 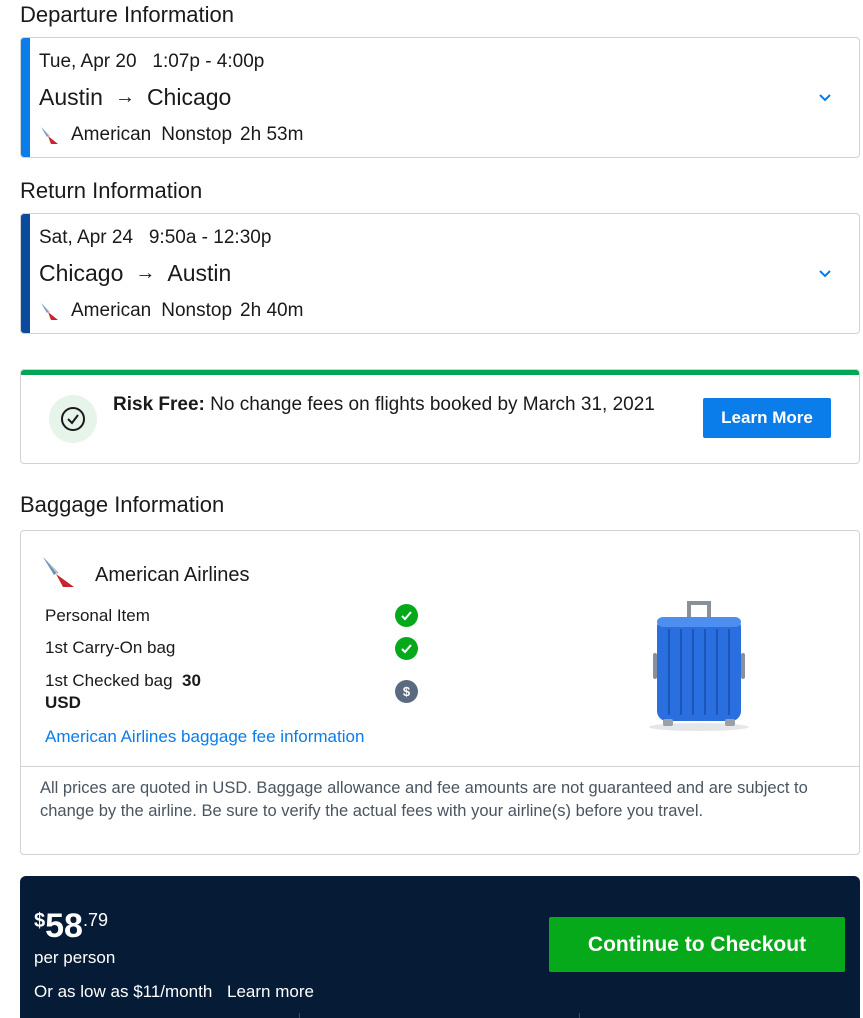 I want to click on baggage-airline: American Airlines, so click(x=145, y=575).